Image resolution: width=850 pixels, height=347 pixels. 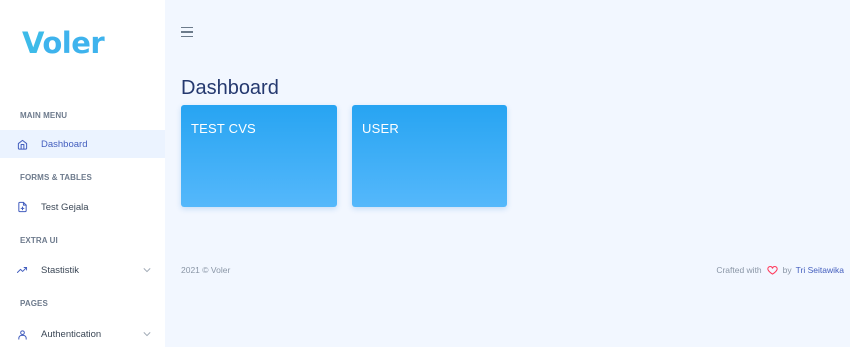 What do you see at coordinates (60, 270) in the screenshot?
I see `sidebar-item-label: Stastistik` at bounding box center [60, 270].